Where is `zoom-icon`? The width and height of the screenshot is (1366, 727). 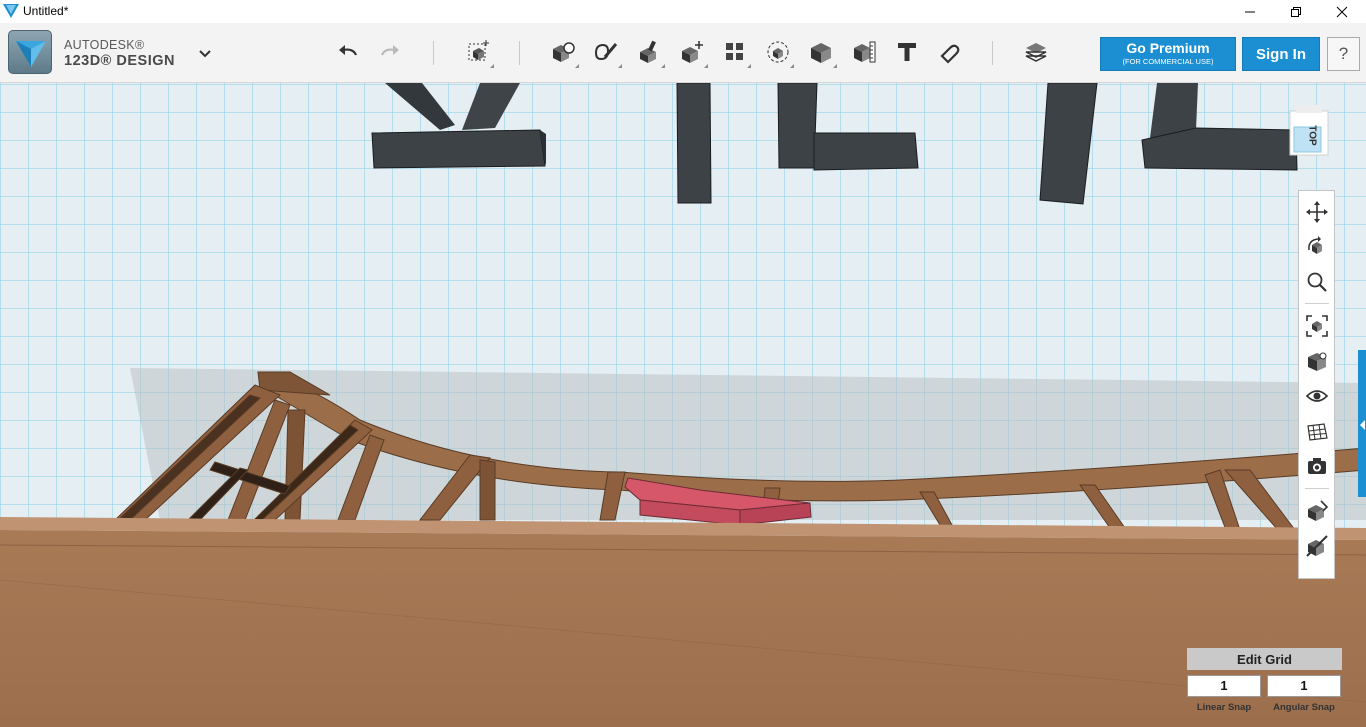 zoom-icon is located at coordinates (1317, 282).